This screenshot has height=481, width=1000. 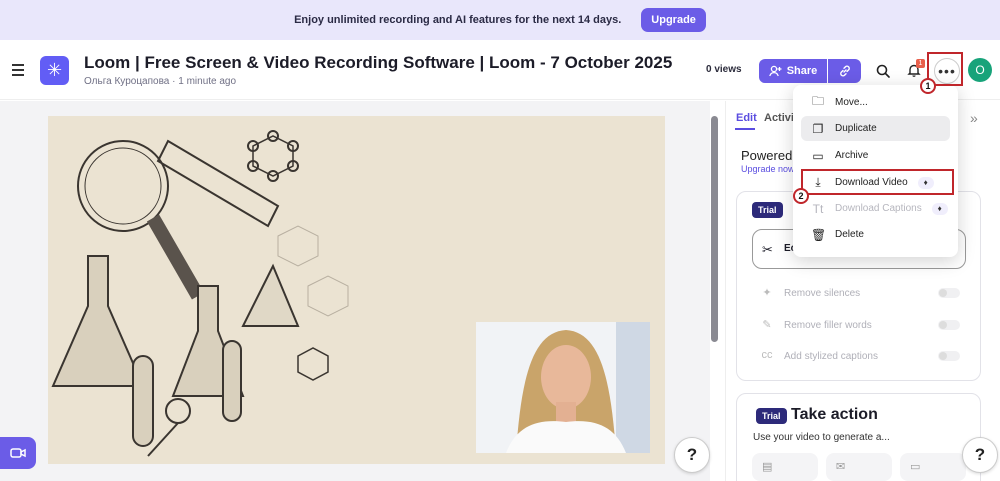 I want to click on menu-item-duplicate: ❐ Duplicate, so click(x=875, y=128).